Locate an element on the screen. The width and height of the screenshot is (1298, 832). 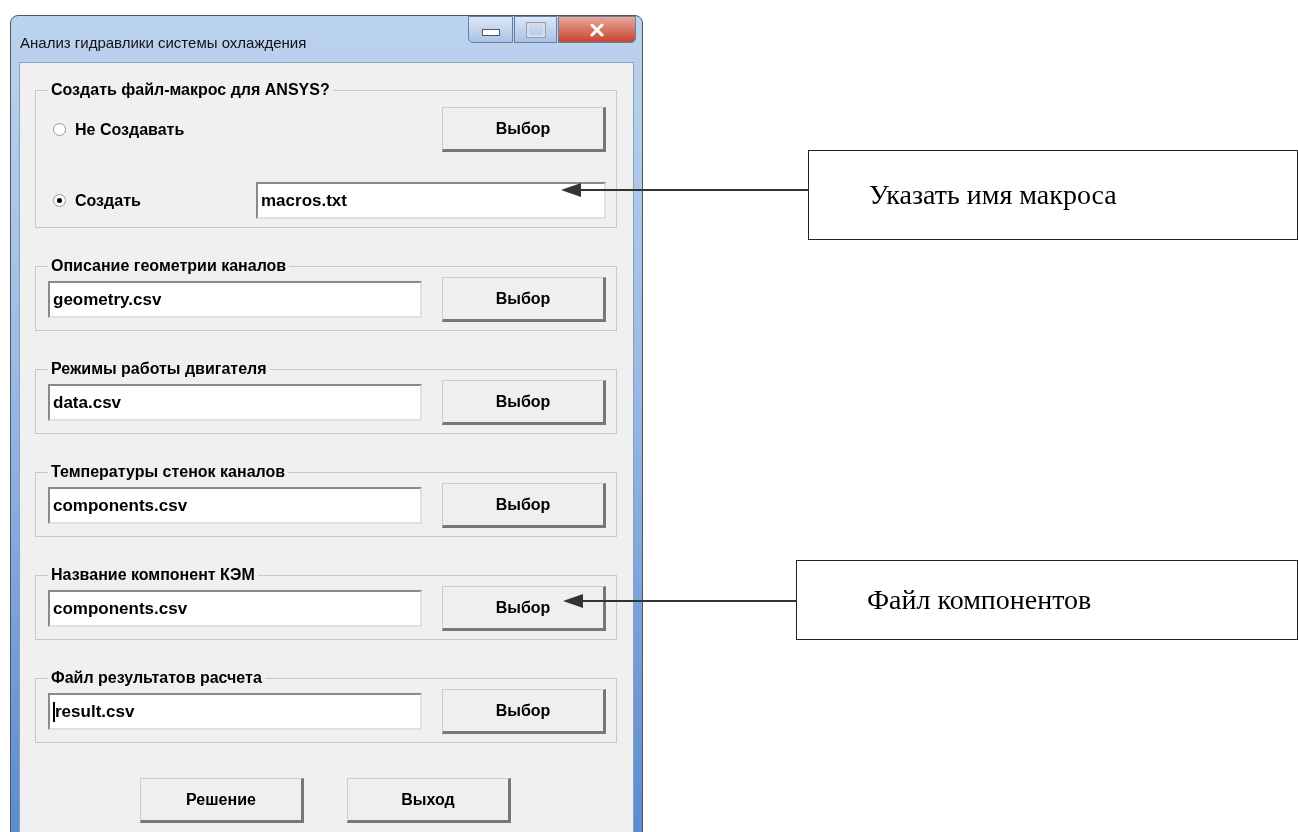
radio-option: Не Создавать is located at coordinates (119, 129).